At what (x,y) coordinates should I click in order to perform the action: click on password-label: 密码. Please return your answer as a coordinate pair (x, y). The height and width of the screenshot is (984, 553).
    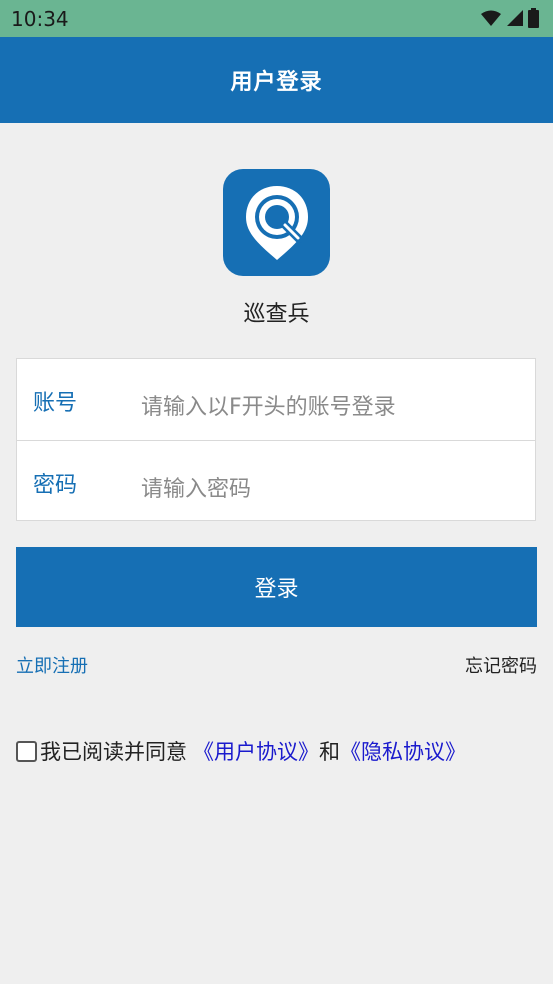
    Looking at the image, I should click on (55, 485).